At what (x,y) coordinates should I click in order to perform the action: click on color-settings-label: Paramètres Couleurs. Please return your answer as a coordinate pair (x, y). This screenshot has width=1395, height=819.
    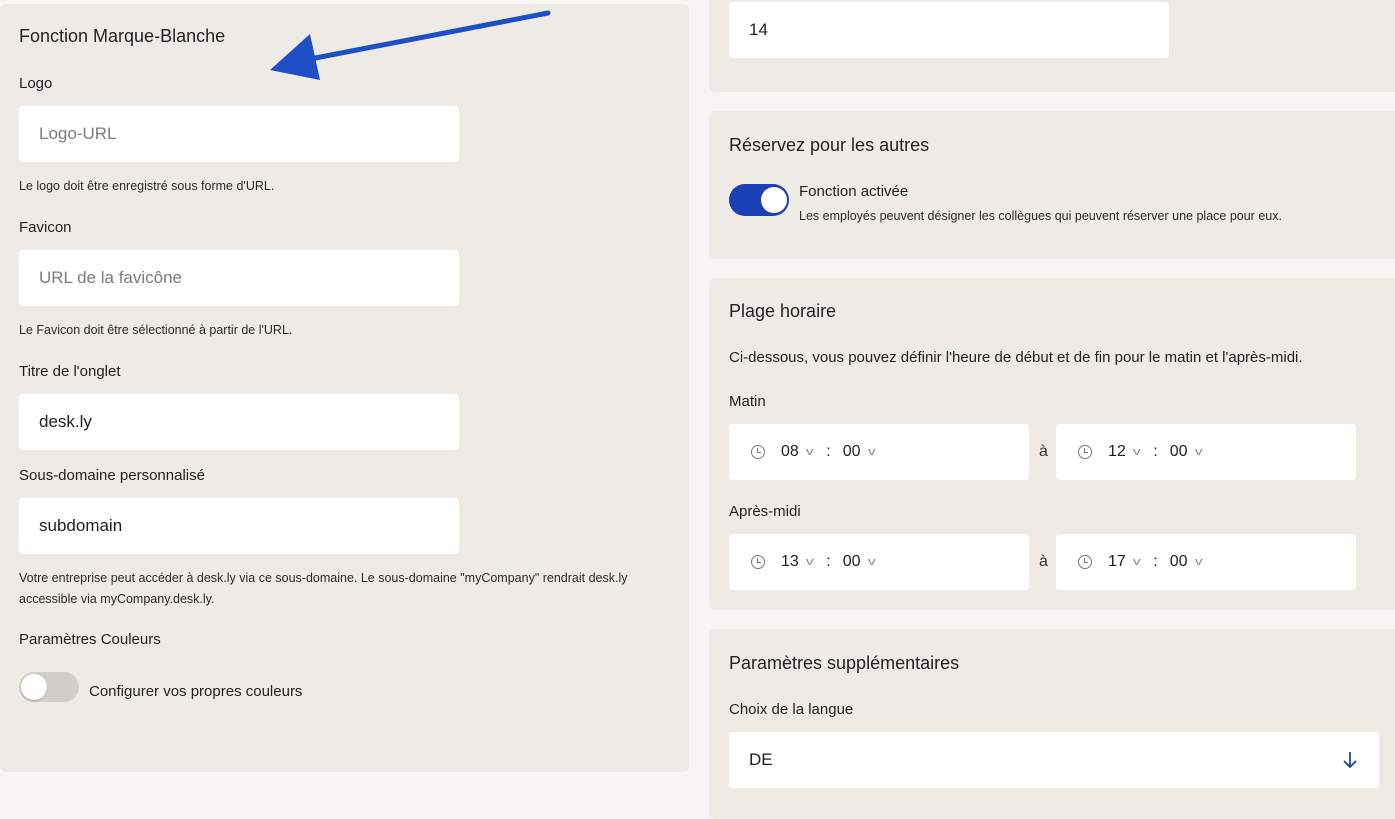
    Looking at the image, I should click on (90, 639).